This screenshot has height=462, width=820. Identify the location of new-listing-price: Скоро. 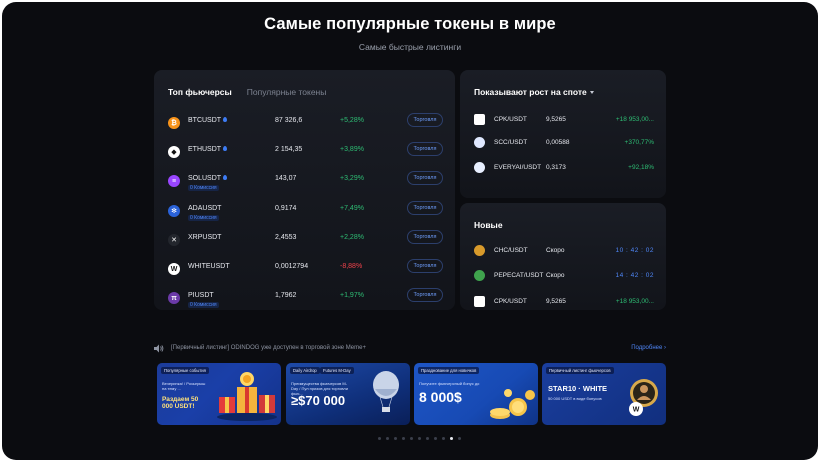
(555, 250).